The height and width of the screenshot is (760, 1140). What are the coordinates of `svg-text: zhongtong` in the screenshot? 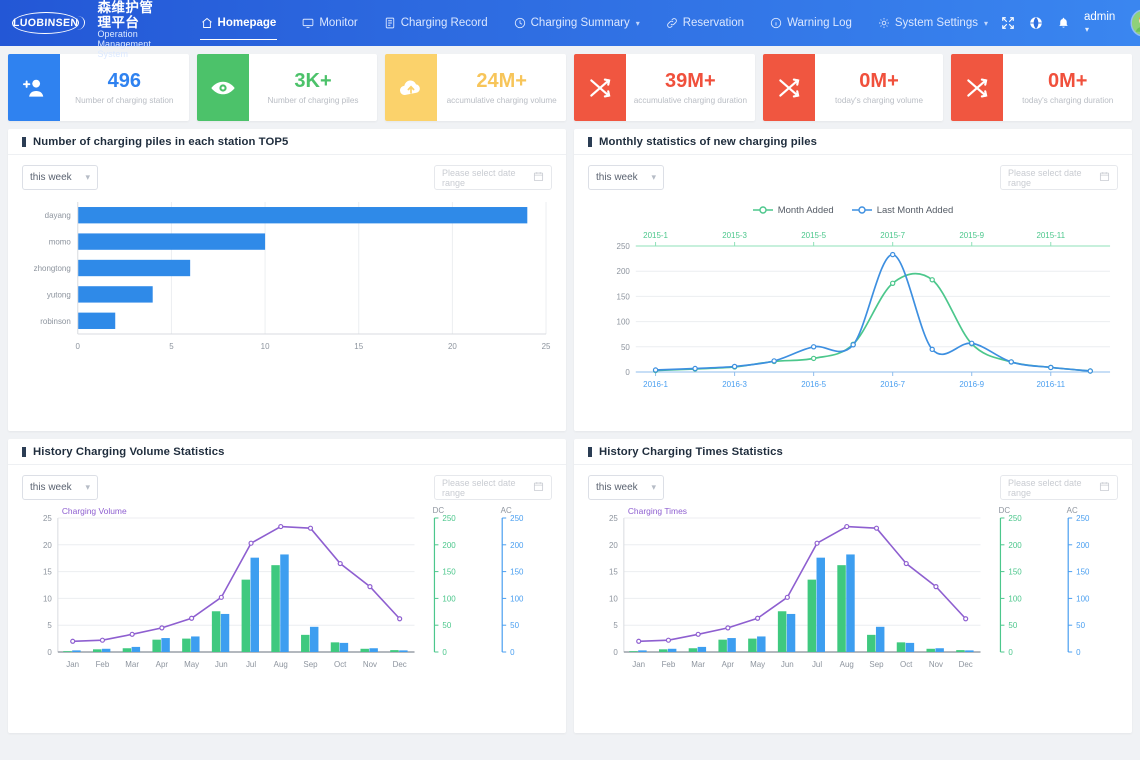 It's located at (52, 268).